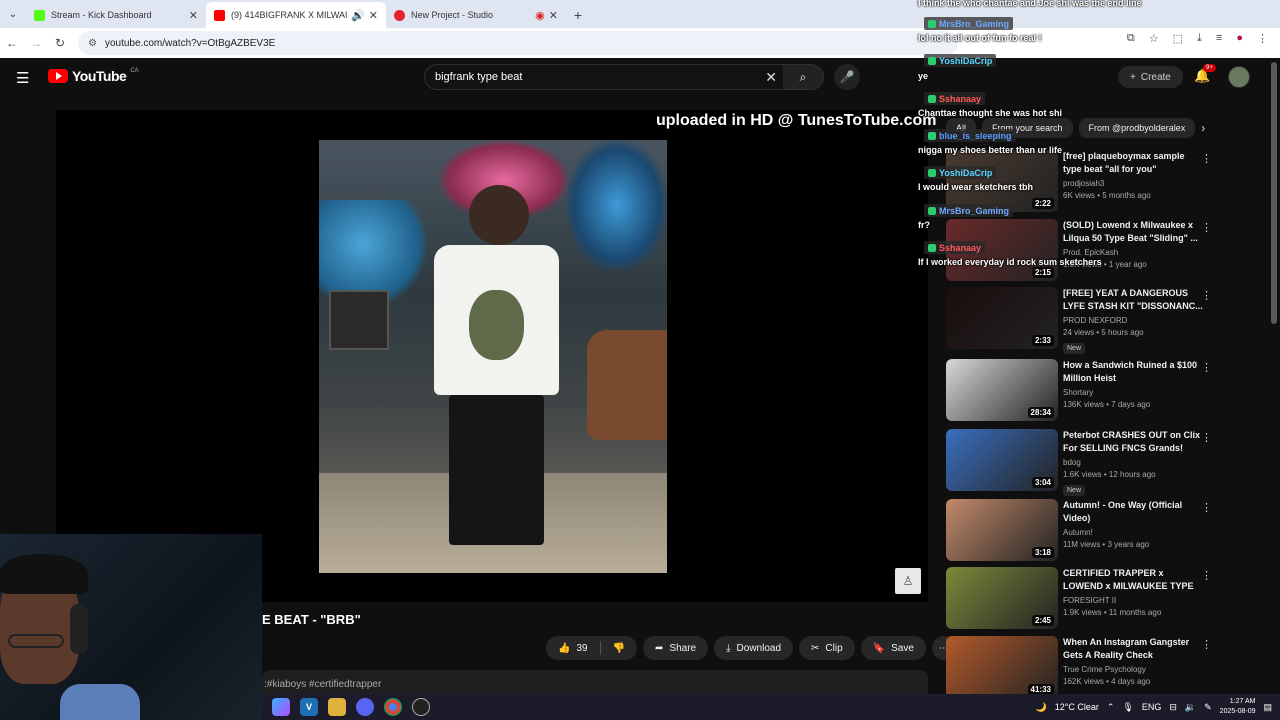 This screenshot has width=1280, height=720. What do you see at coordinates (1133, 669) in the screenshot?
I see `recommendation-channel: True Crime Psychology` at bounding box center [1133, 669].